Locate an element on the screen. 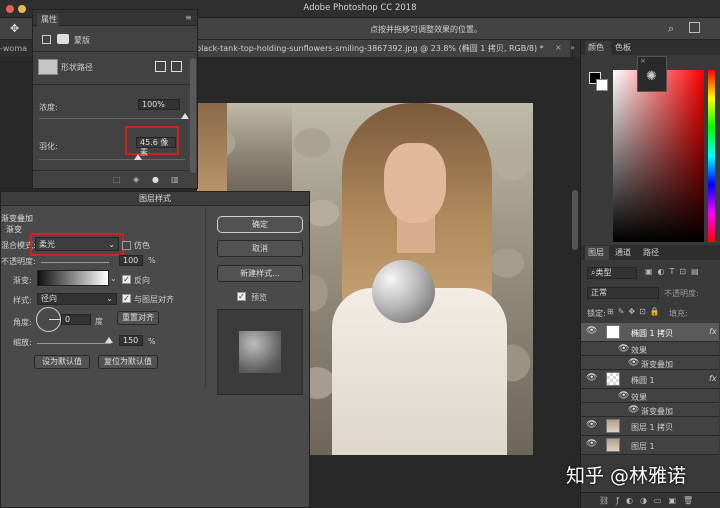 The image size is (720, 508). tab-channels: 通道 is located at coordinates (623, 253).